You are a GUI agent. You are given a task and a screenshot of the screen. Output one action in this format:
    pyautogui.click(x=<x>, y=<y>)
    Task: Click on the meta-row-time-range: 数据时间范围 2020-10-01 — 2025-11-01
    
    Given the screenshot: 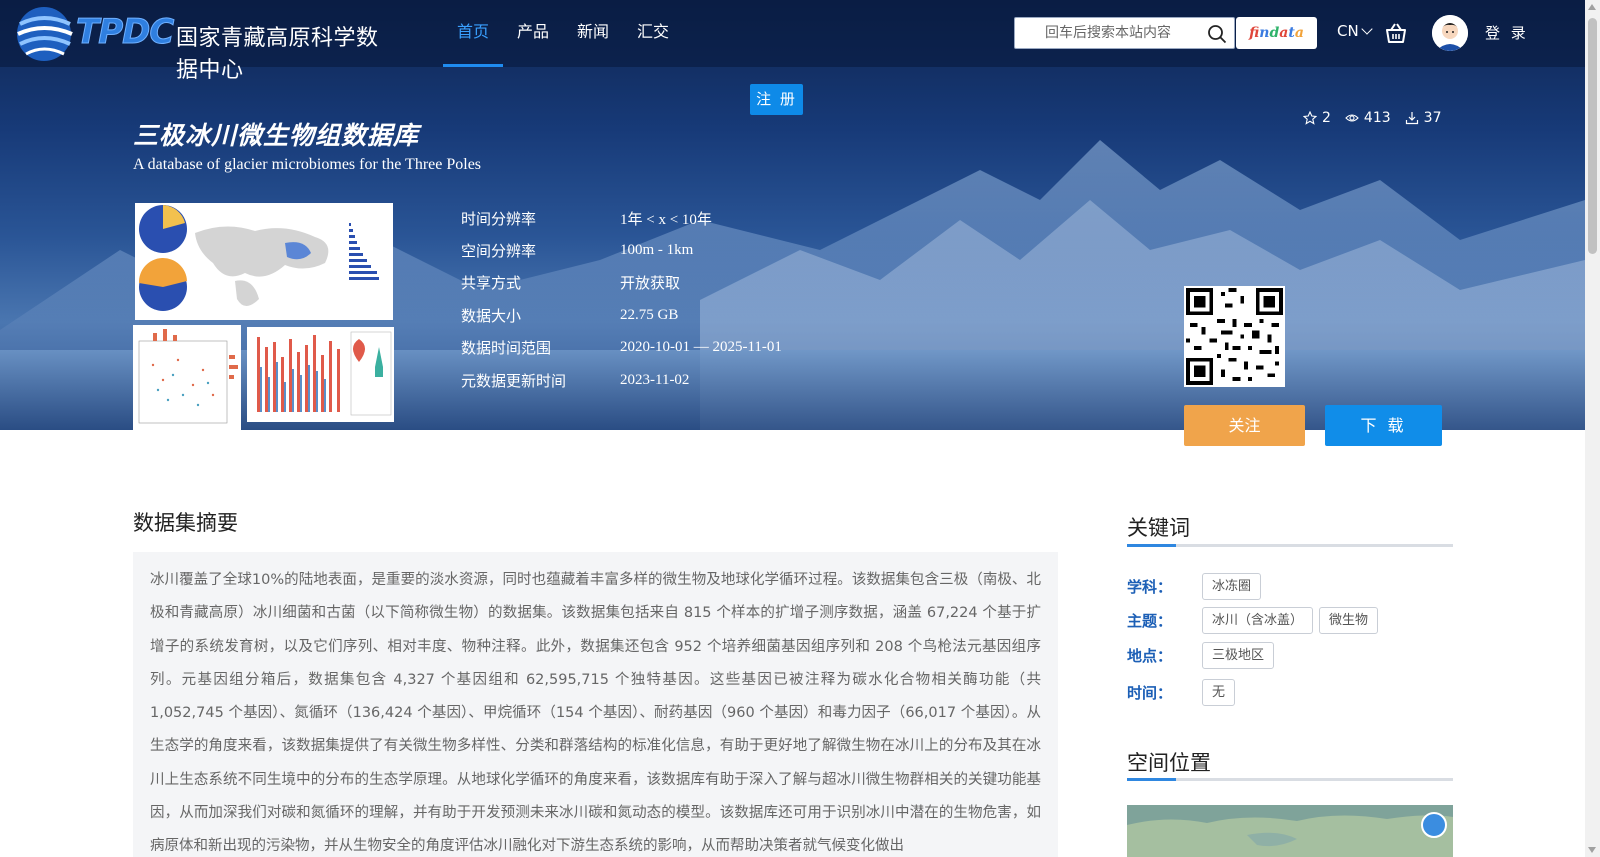 What is the action you would take?
    pyautogui.click(x=621, y=348)
    